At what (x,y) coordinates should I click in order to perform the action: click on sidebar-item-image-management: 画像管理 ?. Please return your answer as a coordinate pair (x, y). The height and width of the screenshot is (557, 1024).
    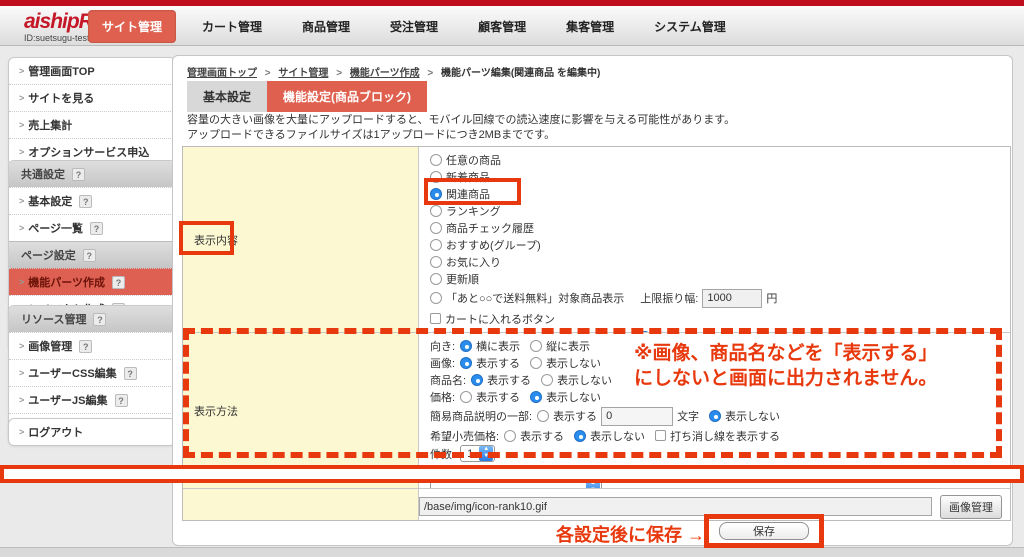
    Looking at the image, I should click on (92, 345).